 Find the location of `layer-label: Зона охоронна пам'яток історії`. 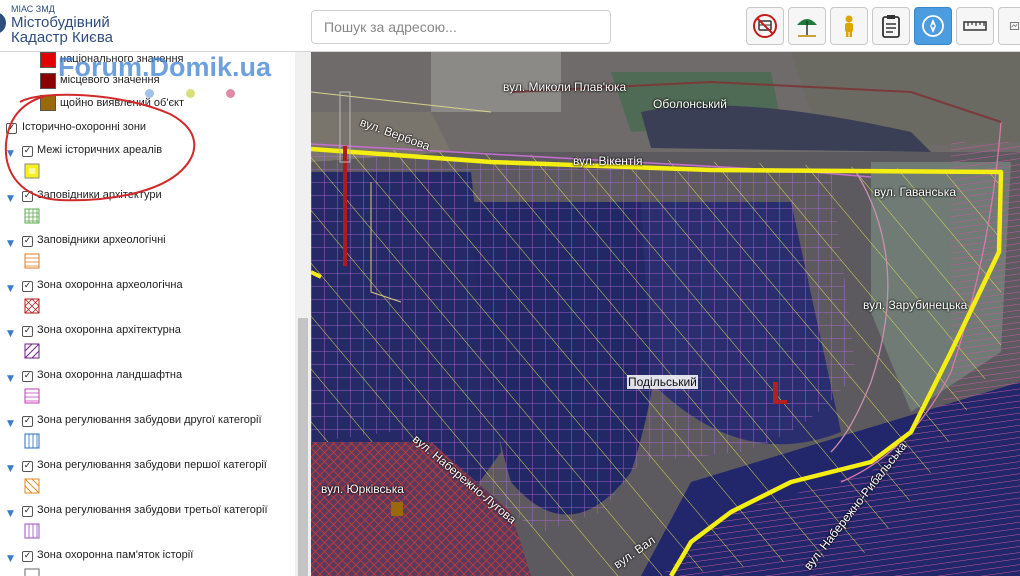

layer-label: Зона охоронна пам'яток історії is located at coordinates (115, 555).